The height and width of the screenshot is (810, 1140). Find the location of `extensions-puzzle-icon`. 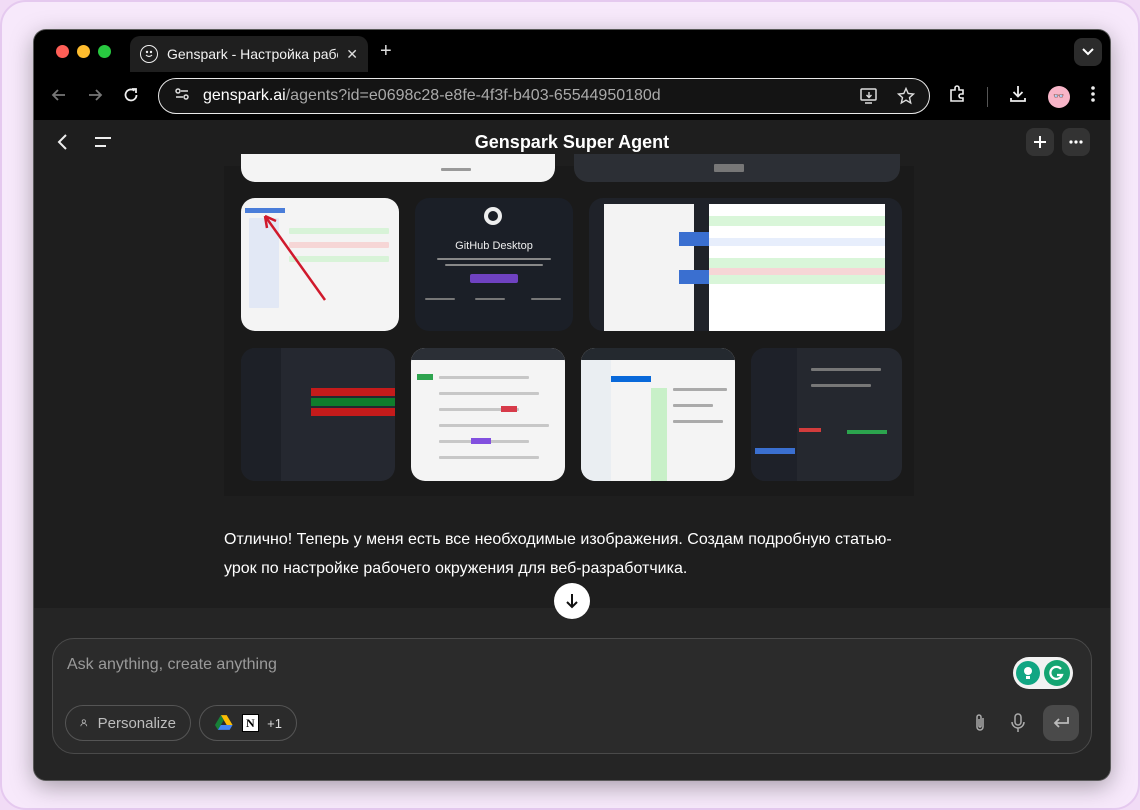

extensions-puzzle-icon is located at coordinates (957, 96).